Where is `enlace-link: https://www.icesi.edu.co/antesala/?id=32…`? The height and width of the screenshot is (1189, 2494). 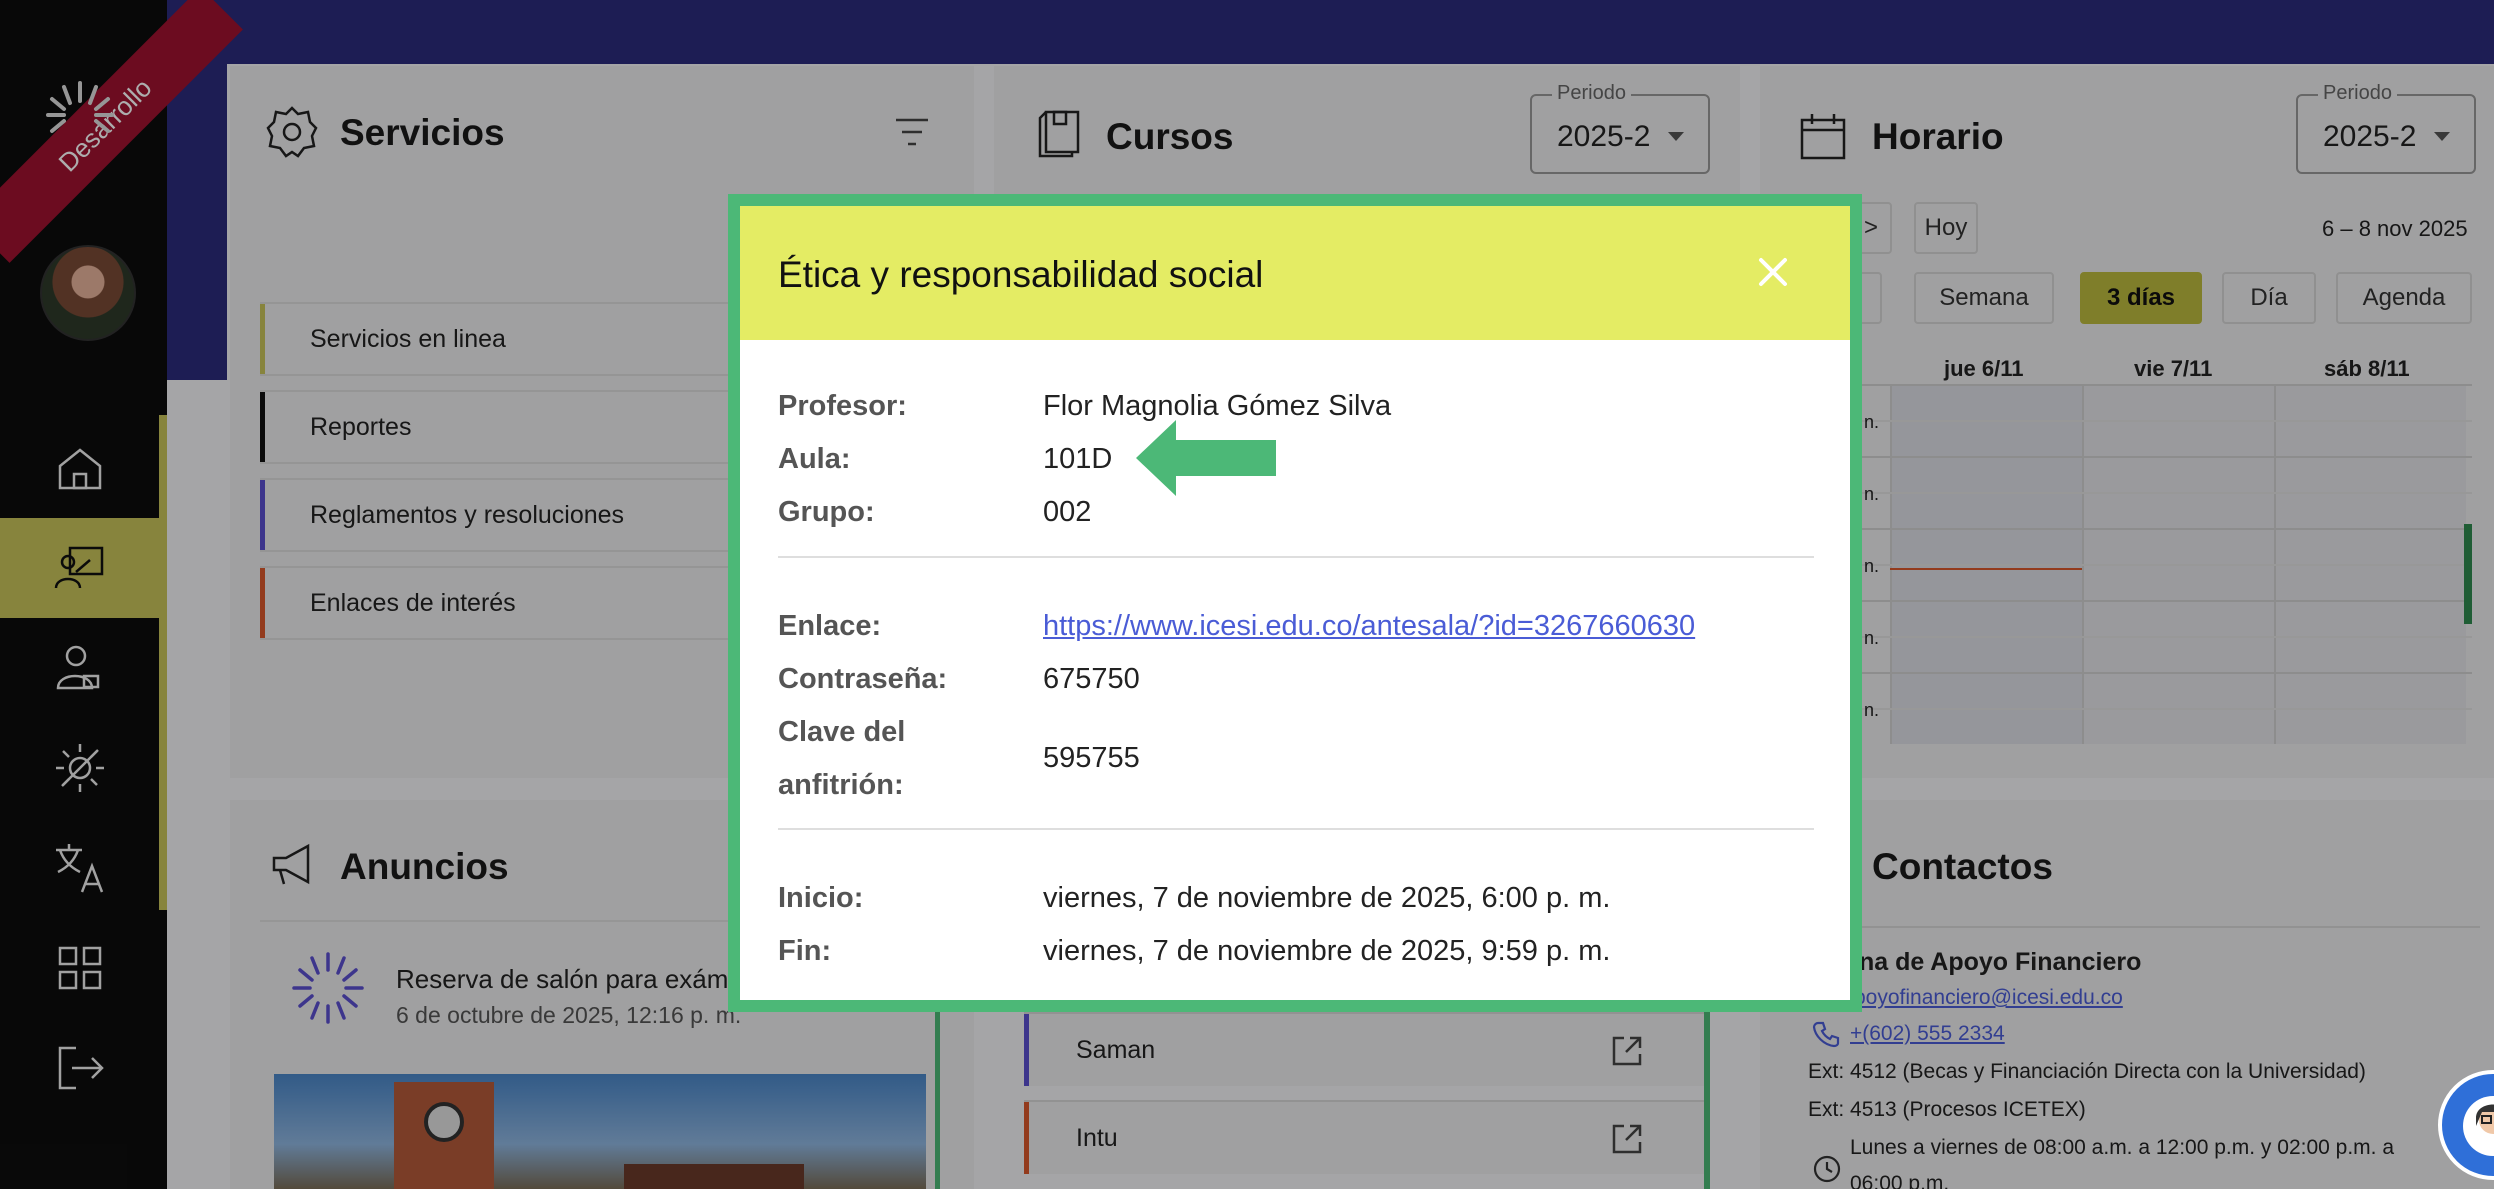
enlace-link: https://www.icesi.edu.co/antesala/?id=32… is located at coordinates (1369, 626).